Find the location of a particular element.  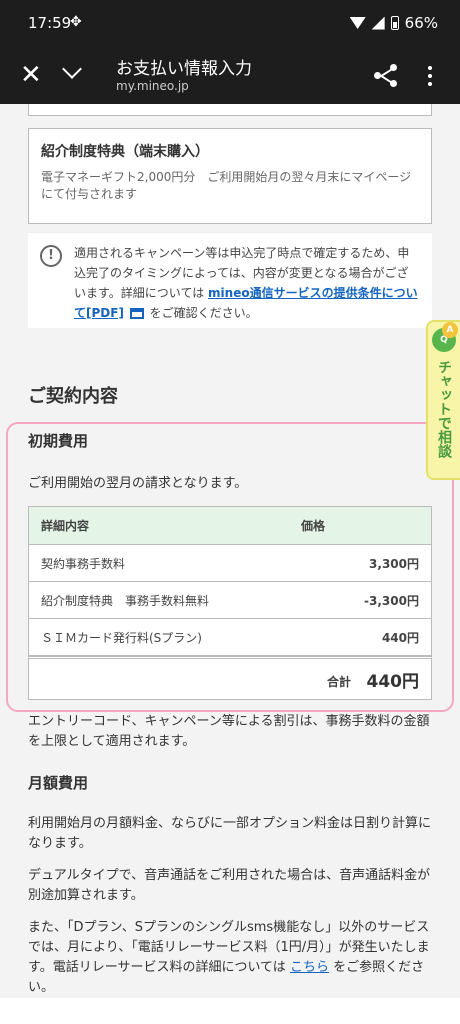

benefit-heading: 紹介制度特典（端末購入） is located at coordinates (125, 152).